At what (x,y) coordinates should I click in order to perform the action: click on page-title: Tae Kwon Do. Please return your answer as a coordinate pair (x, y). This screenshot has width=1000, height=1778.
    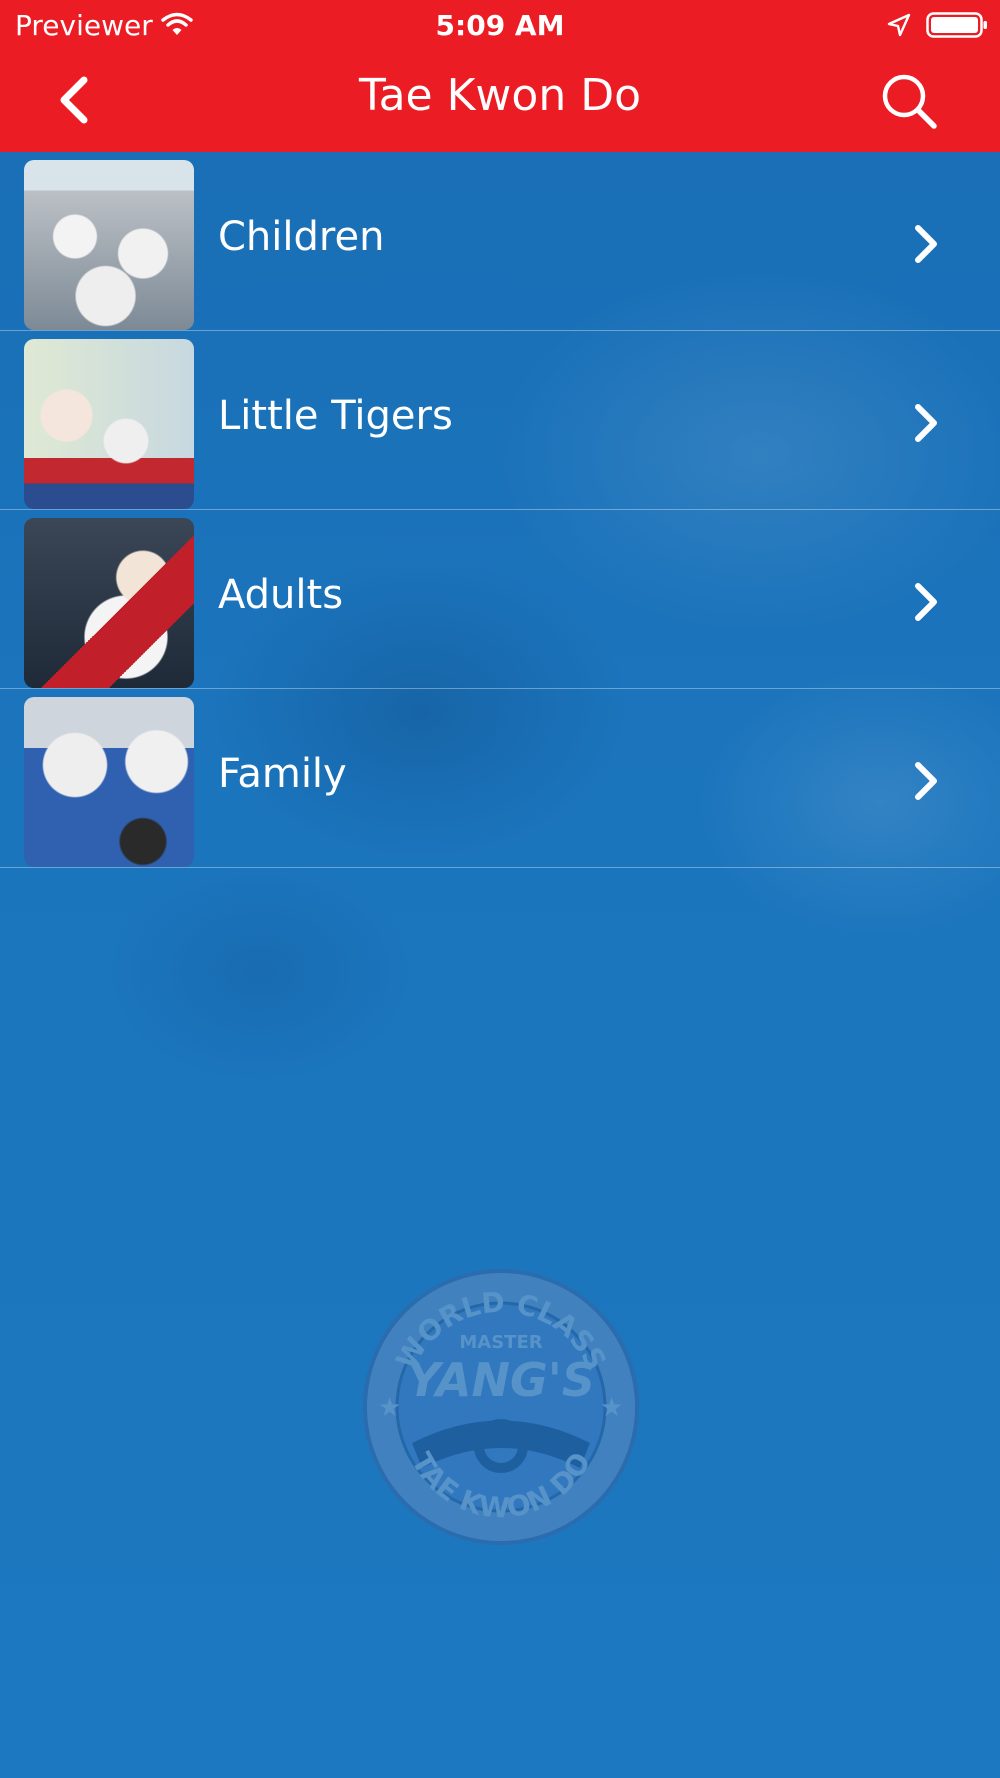
    Looking at the image, I should click on (500, 95).